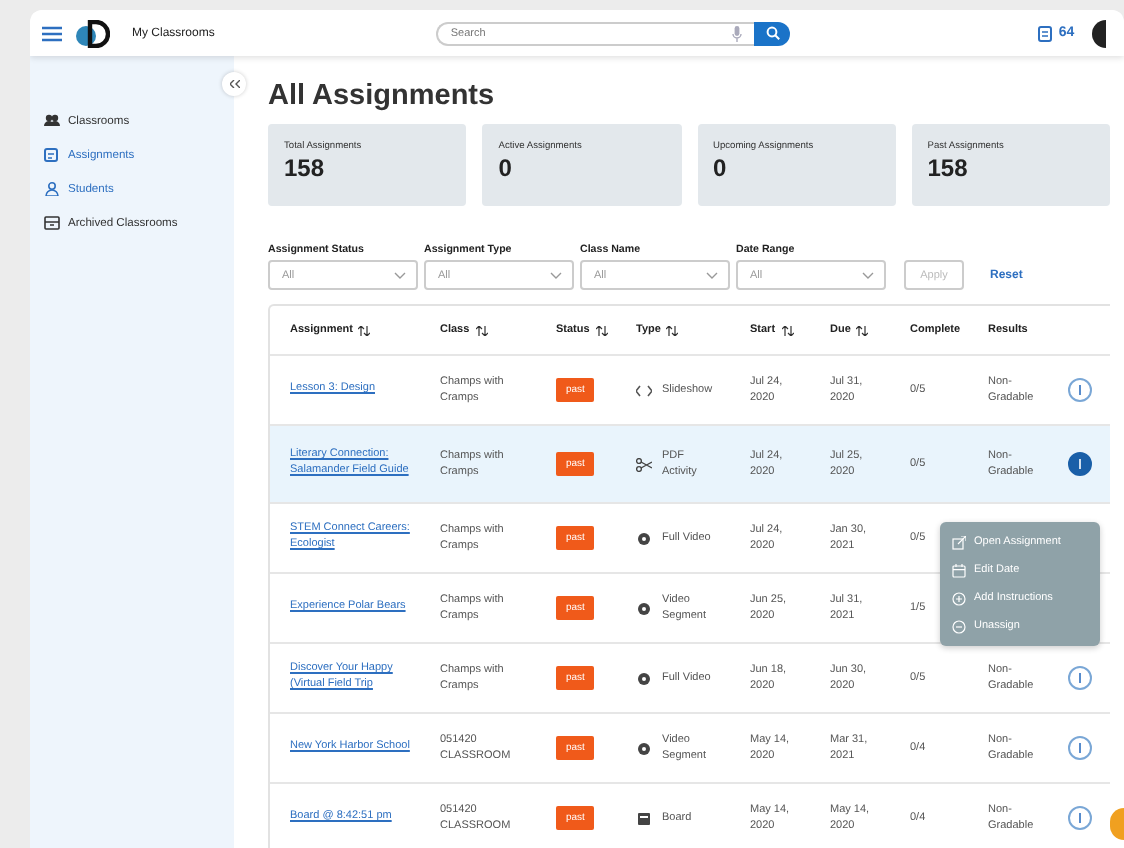 The image size is (1124, 848). I want to click on slideshow-icon, so click(644, 390).